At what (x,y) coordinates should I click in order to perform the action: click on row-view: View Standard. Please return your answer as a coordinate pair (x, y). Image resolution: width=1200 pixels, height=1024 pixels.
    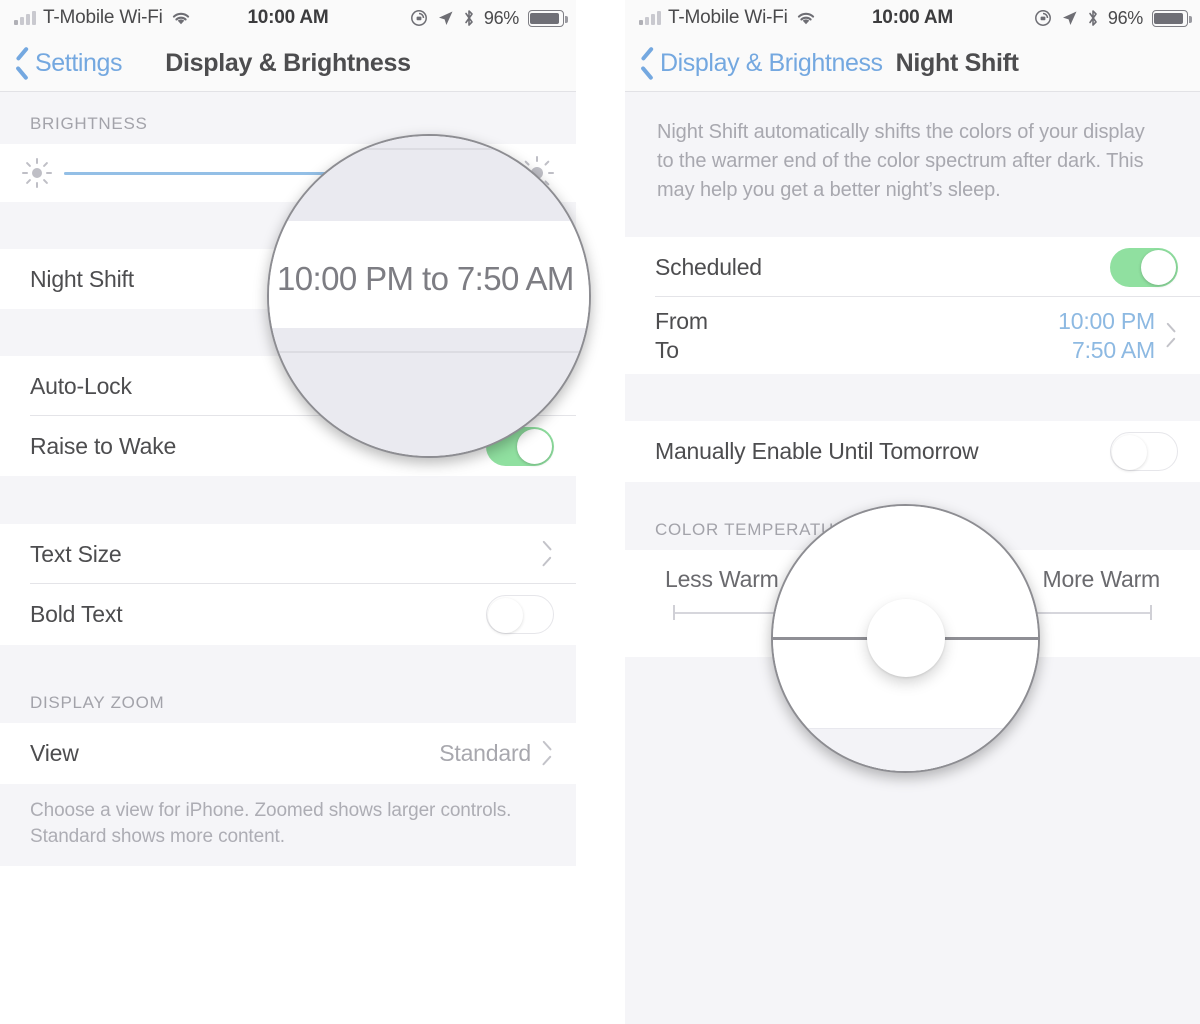
    Looking at the image, I should click on (288, 753).